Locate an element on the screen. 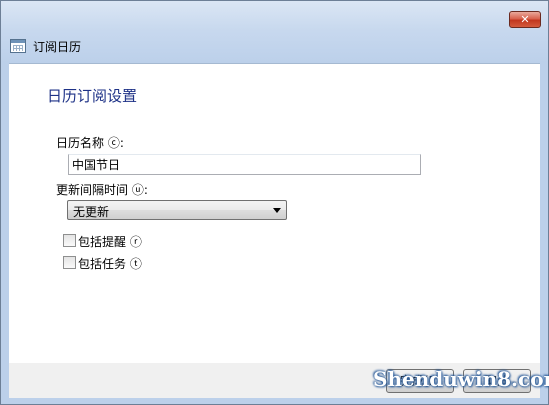 This screenshot has height=405, width=549. calendar-name-input is located at coordinates (244, 164).